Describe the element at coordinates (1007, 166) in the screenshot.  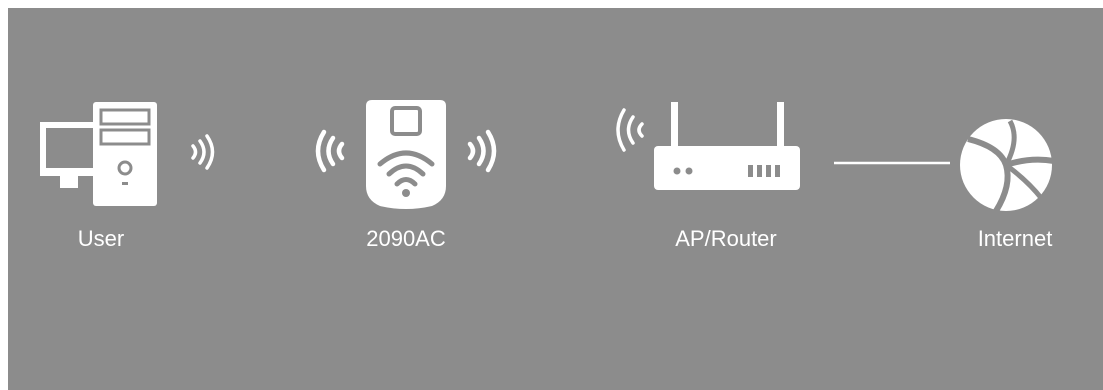
I see `globe-icon` at that location.